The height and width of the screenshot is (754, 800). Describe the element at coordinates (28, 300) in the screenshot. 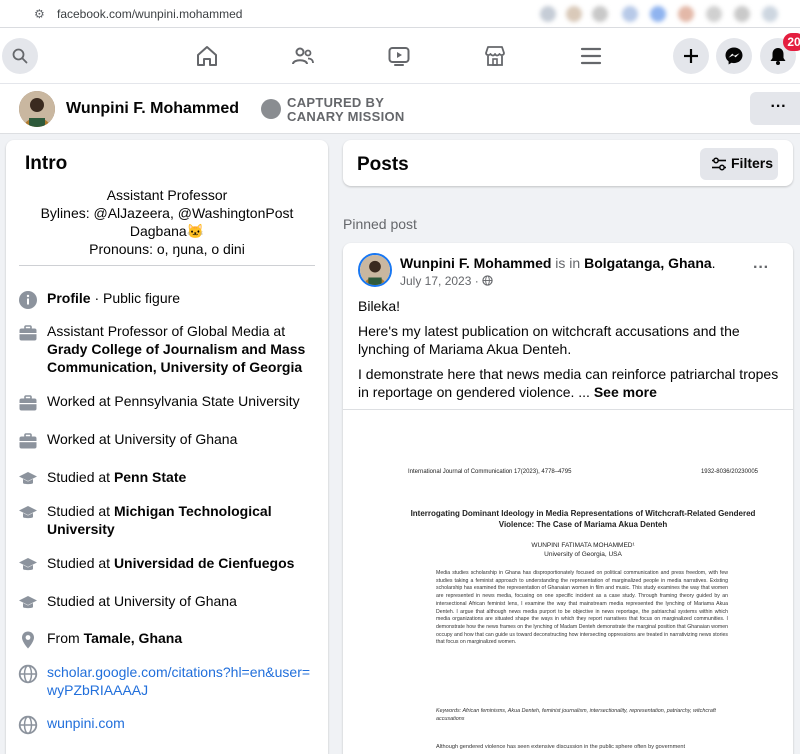

I see `info-icon` at that location.